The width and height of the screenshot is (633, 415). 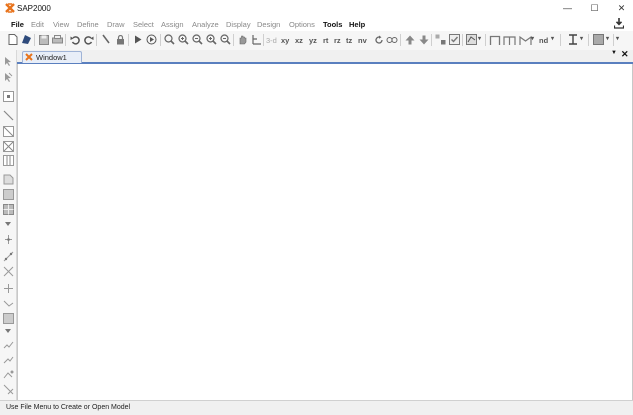 I want to click on node-label-button: nd, so click(x=543, y=40).